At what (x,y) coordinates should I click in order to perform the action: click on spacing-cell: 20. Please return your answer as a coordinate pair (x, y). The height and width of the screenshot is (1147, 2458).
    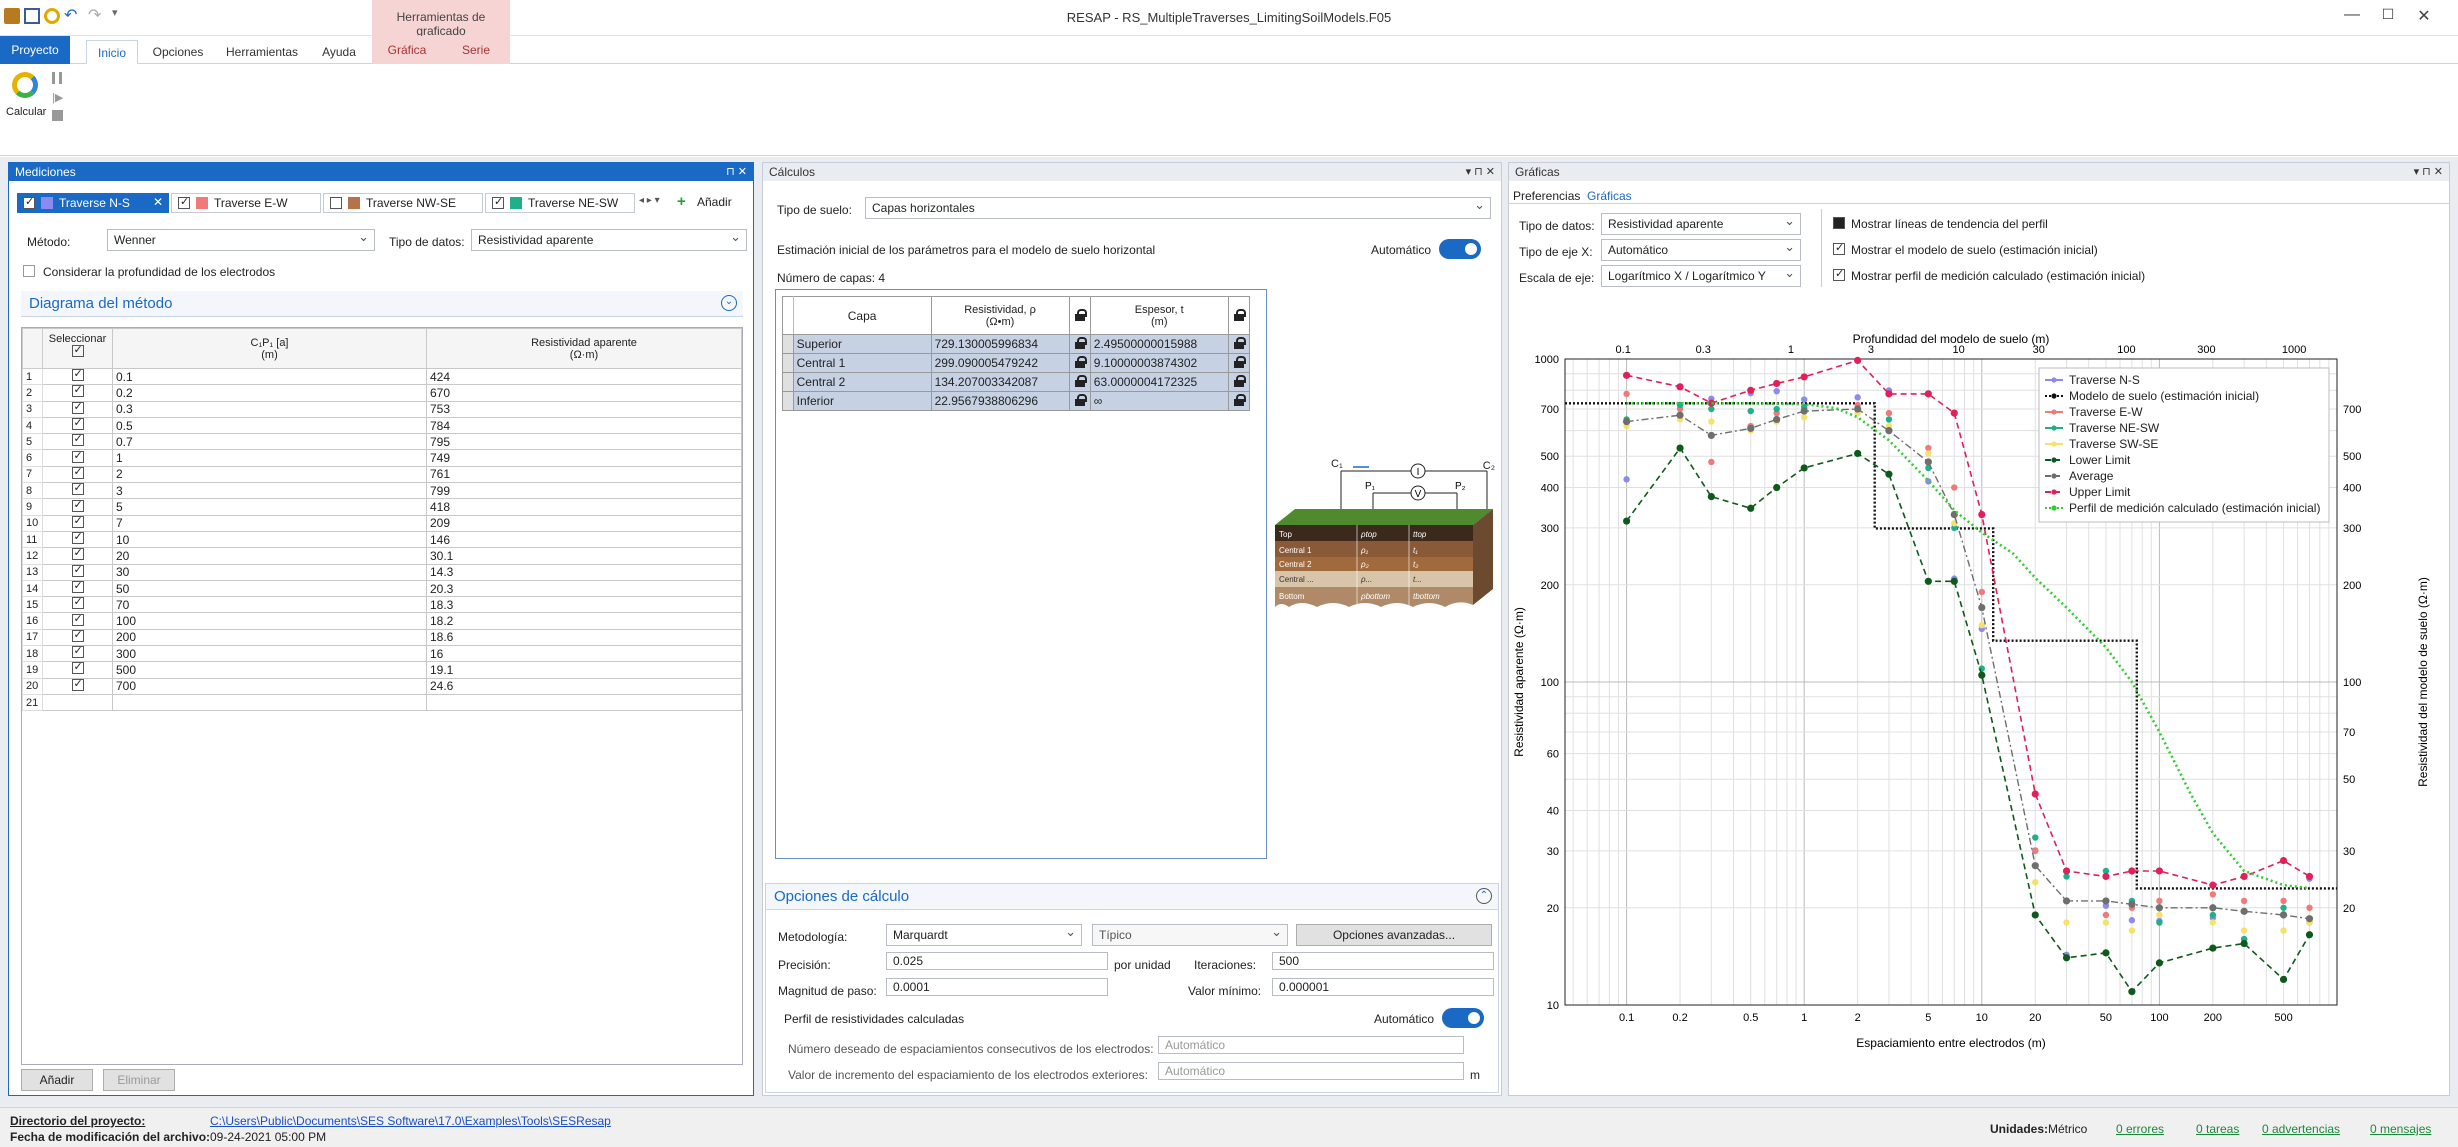
    Looking at the image, I should click on (269, 556).